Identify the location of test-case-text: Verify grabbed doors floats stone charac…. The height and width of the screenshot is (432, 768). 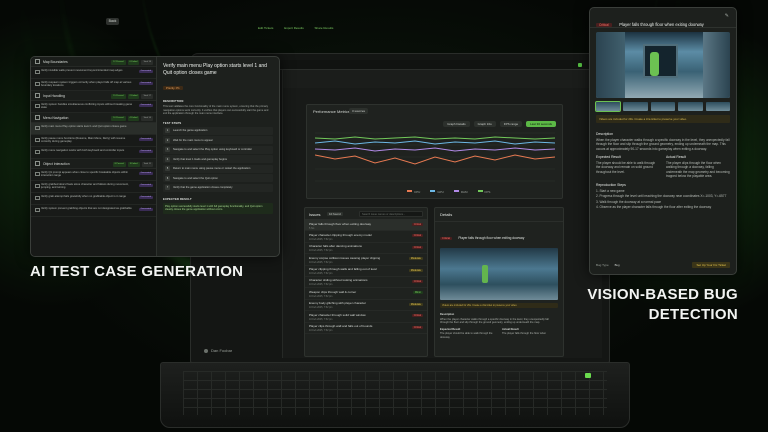
(85, 186).